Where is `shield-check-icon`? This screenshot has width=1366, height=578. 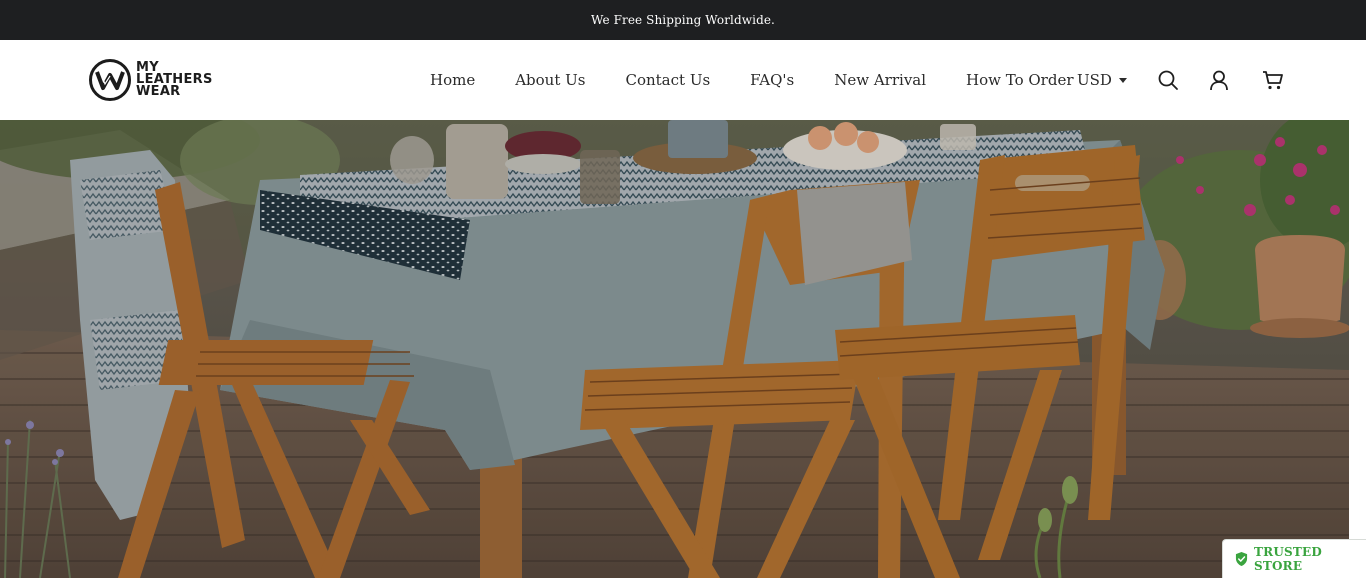
shield-check-icon is located at coordinates (1241, 559).